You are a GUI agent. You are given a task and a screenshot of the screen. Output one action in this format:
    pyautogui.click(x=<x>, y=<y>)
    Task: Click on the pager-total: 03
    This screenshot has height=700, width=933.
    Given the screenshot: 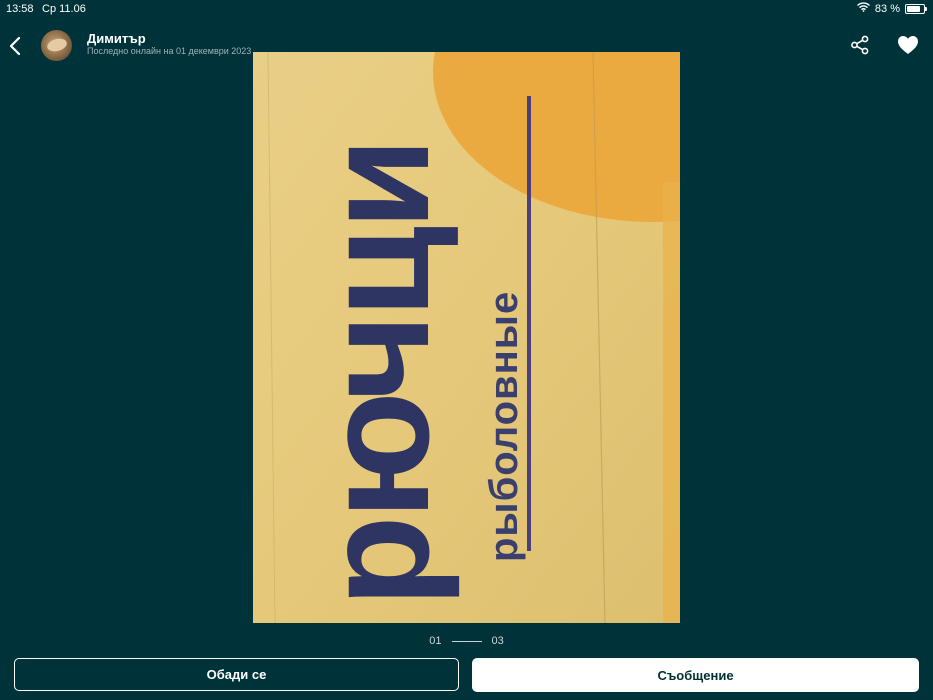 What is the action you would take?
    pyautogui.click(x=497, y=641)
    